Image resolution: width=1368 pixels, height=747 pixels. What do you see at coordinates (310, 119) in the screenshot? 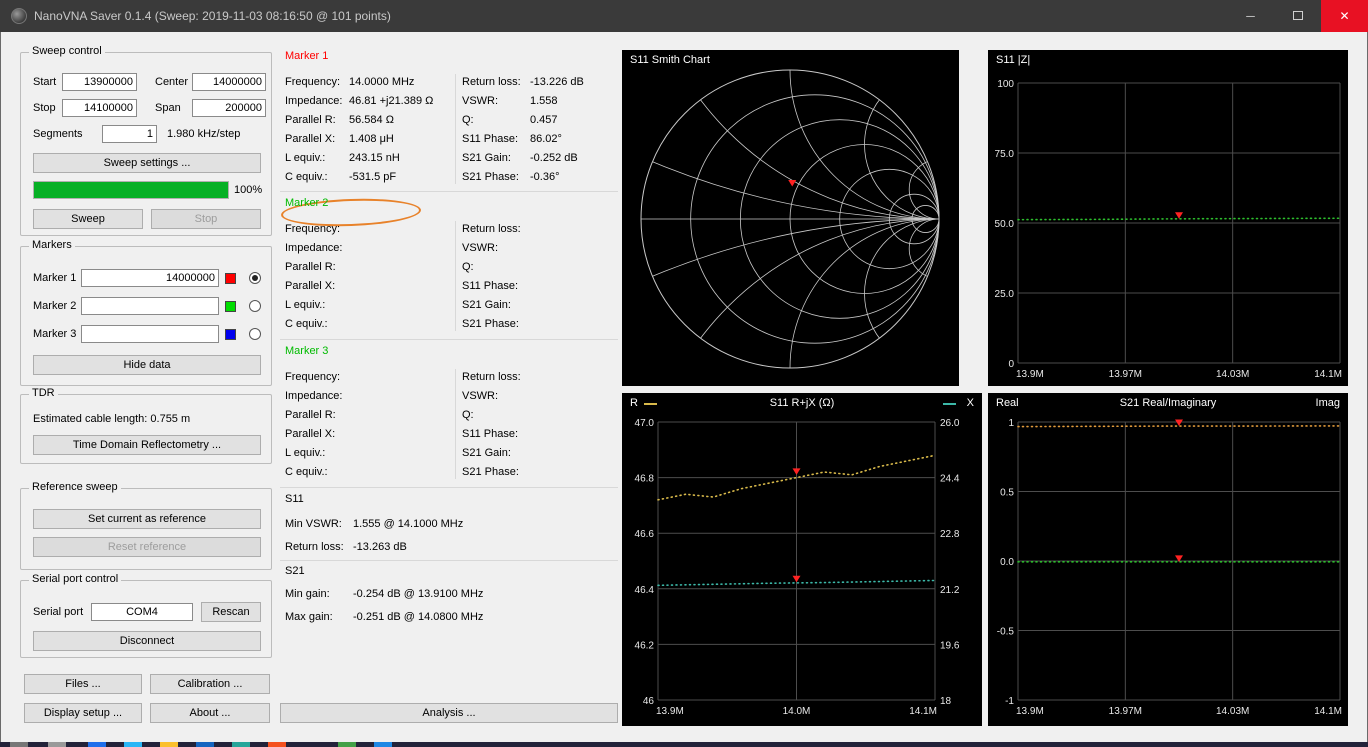
I see `row-label: Parallel R:` at bounding box center [310, 119].